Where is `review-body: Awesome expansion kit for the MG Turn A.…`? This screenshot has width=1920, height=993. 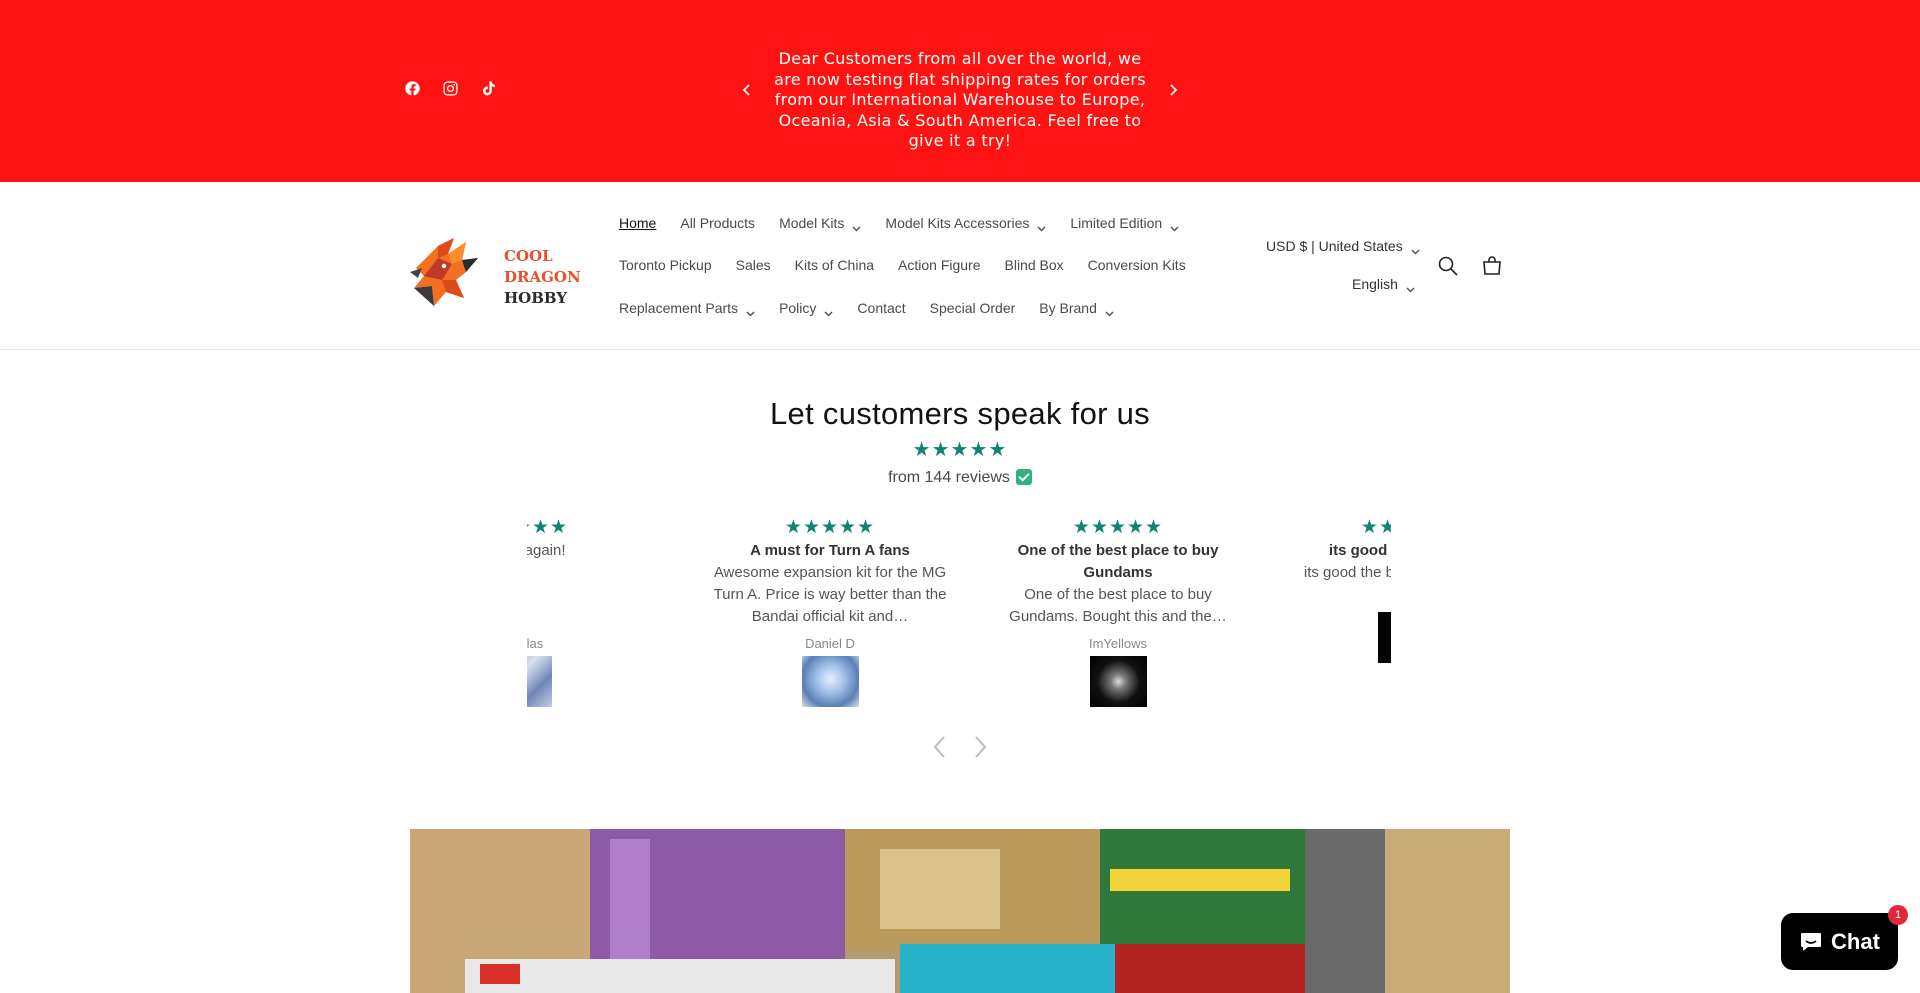 review-body: Awesome expansion kit for the MG Turn A.… is located at coordinates (830, 594).